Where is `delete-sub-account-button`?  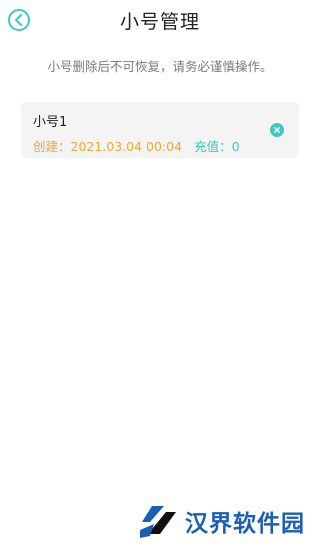 delete-sub-account-button is located at coordinates (277, 130).